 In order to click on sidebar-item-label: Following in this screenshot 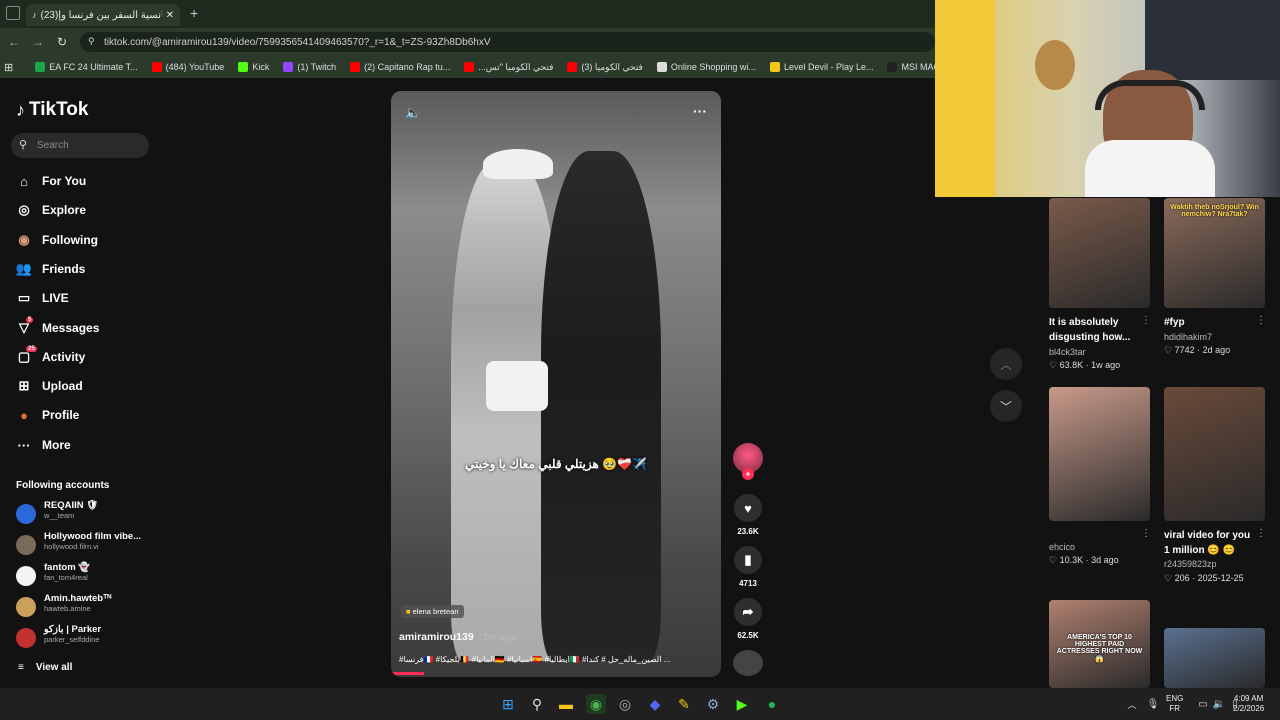, I will do `click(70, 240)`.